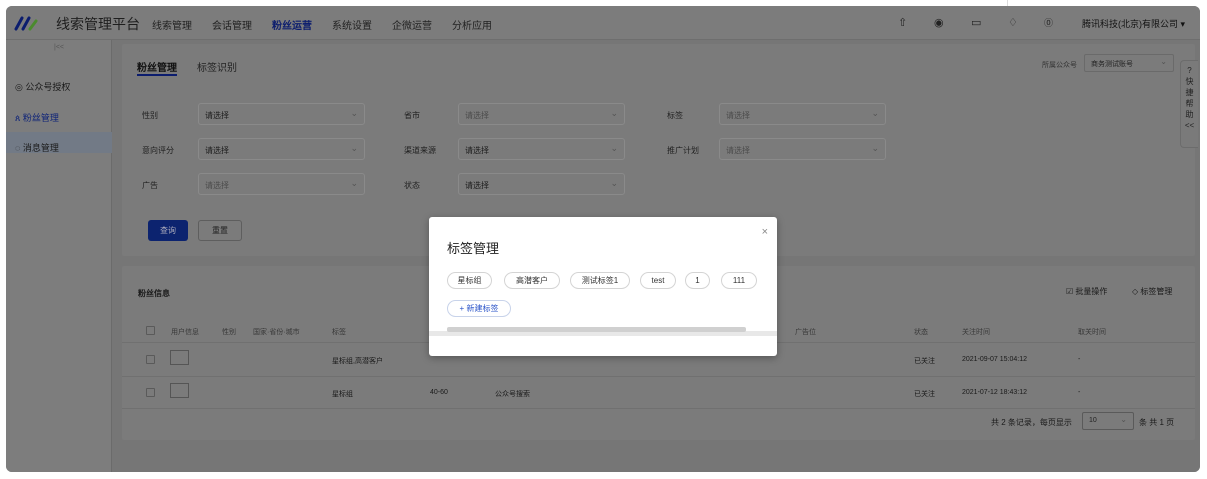 The image size is (1207, 479). I want to click on tag-chip: 星标组, so click(469, 280).